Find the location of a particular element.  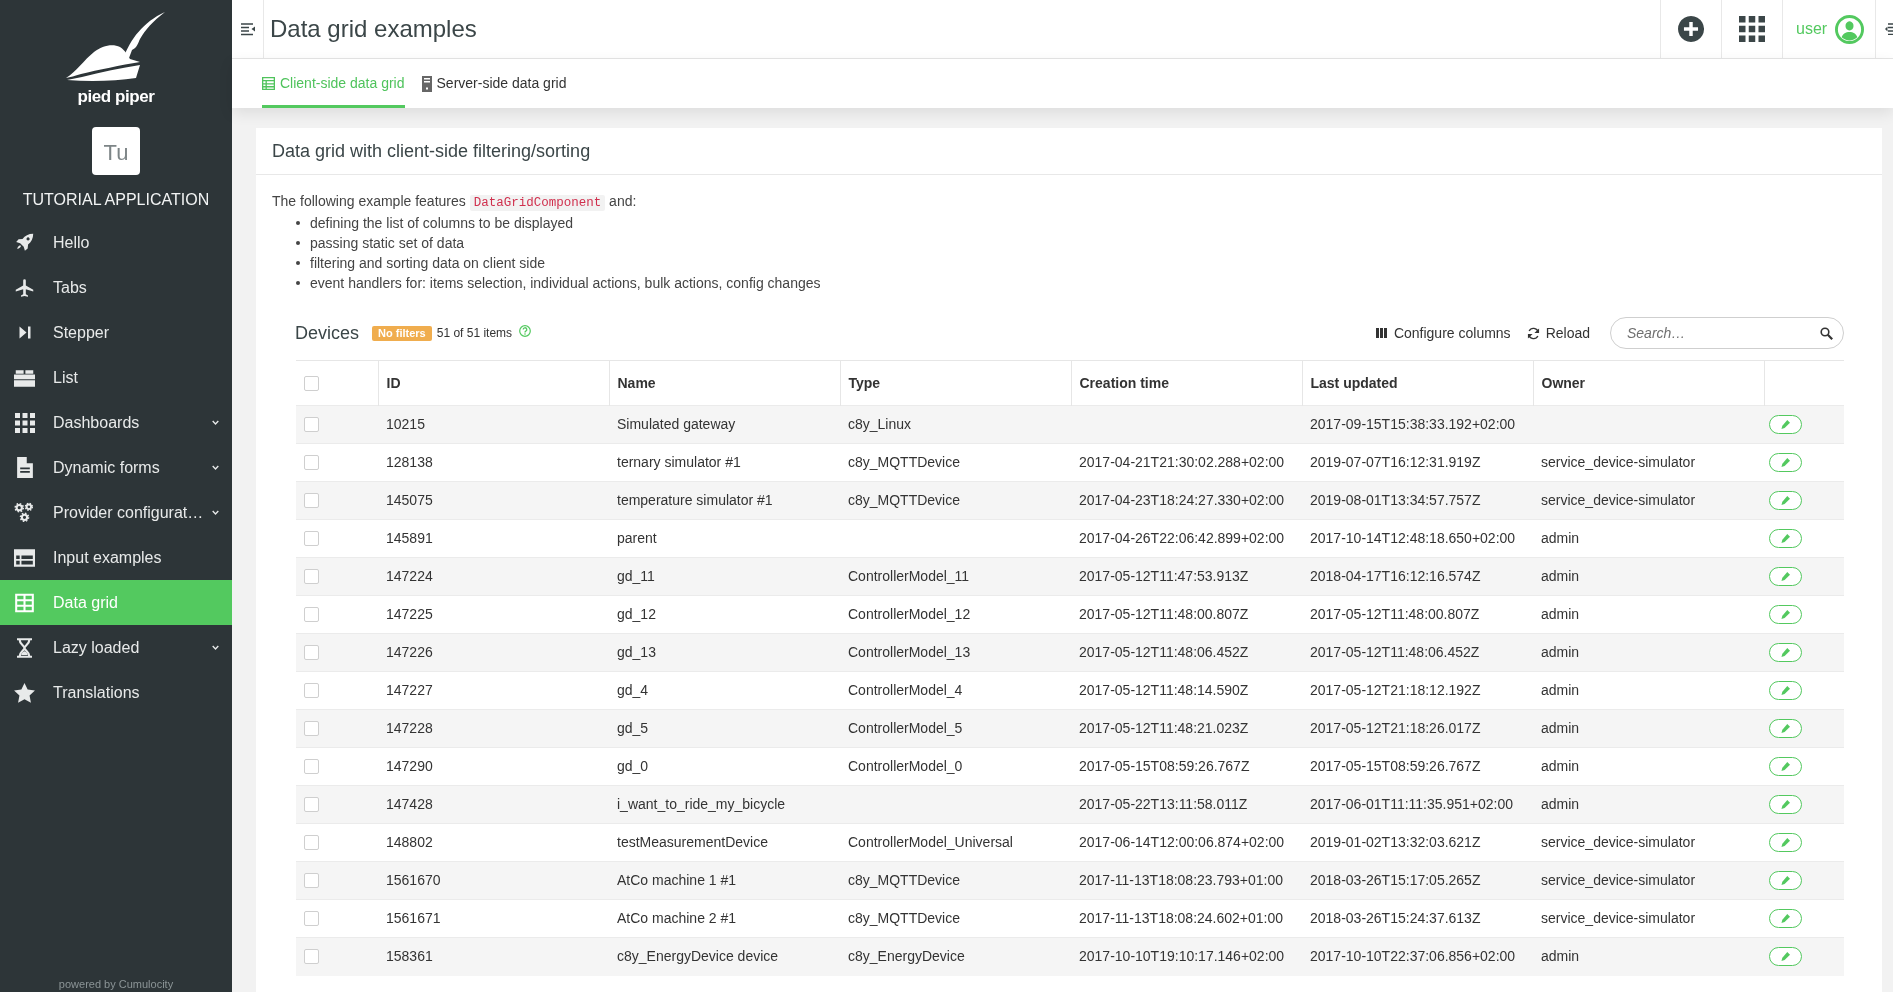

sidebar-item: Input examples is located at coordinates (116, 557).